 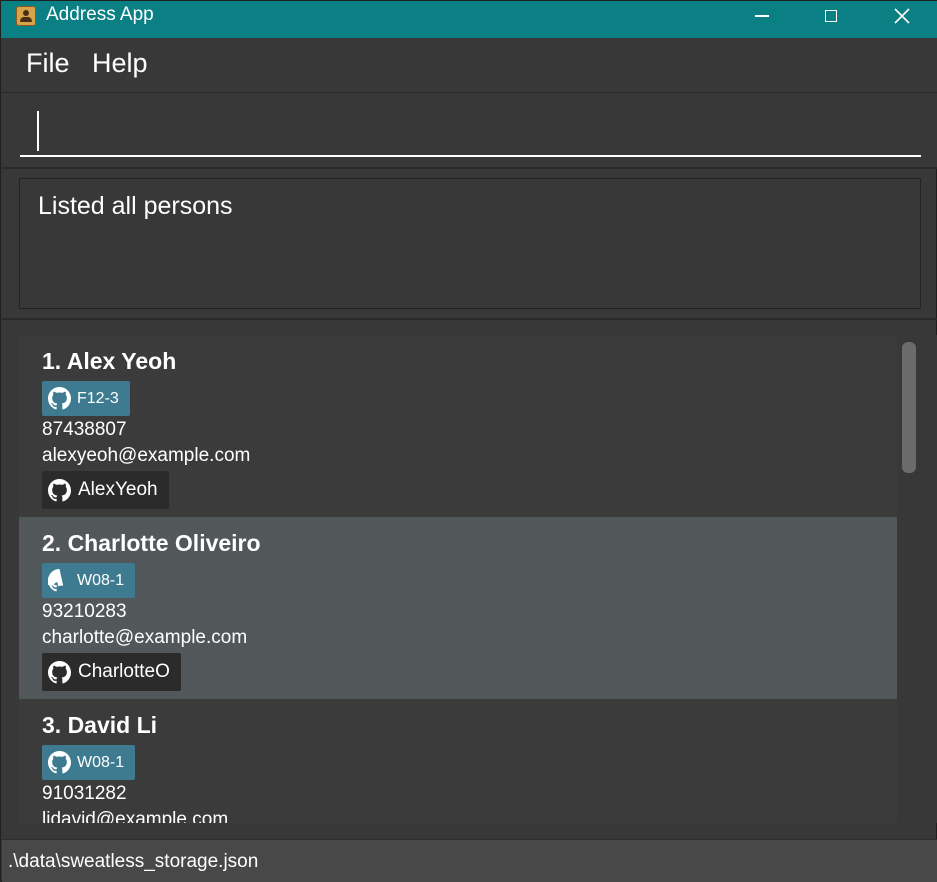 What do you see at coordinates (98, 398) in the screenshot?
I see `tag-label: F12-3` at bounding box center [98, 398].